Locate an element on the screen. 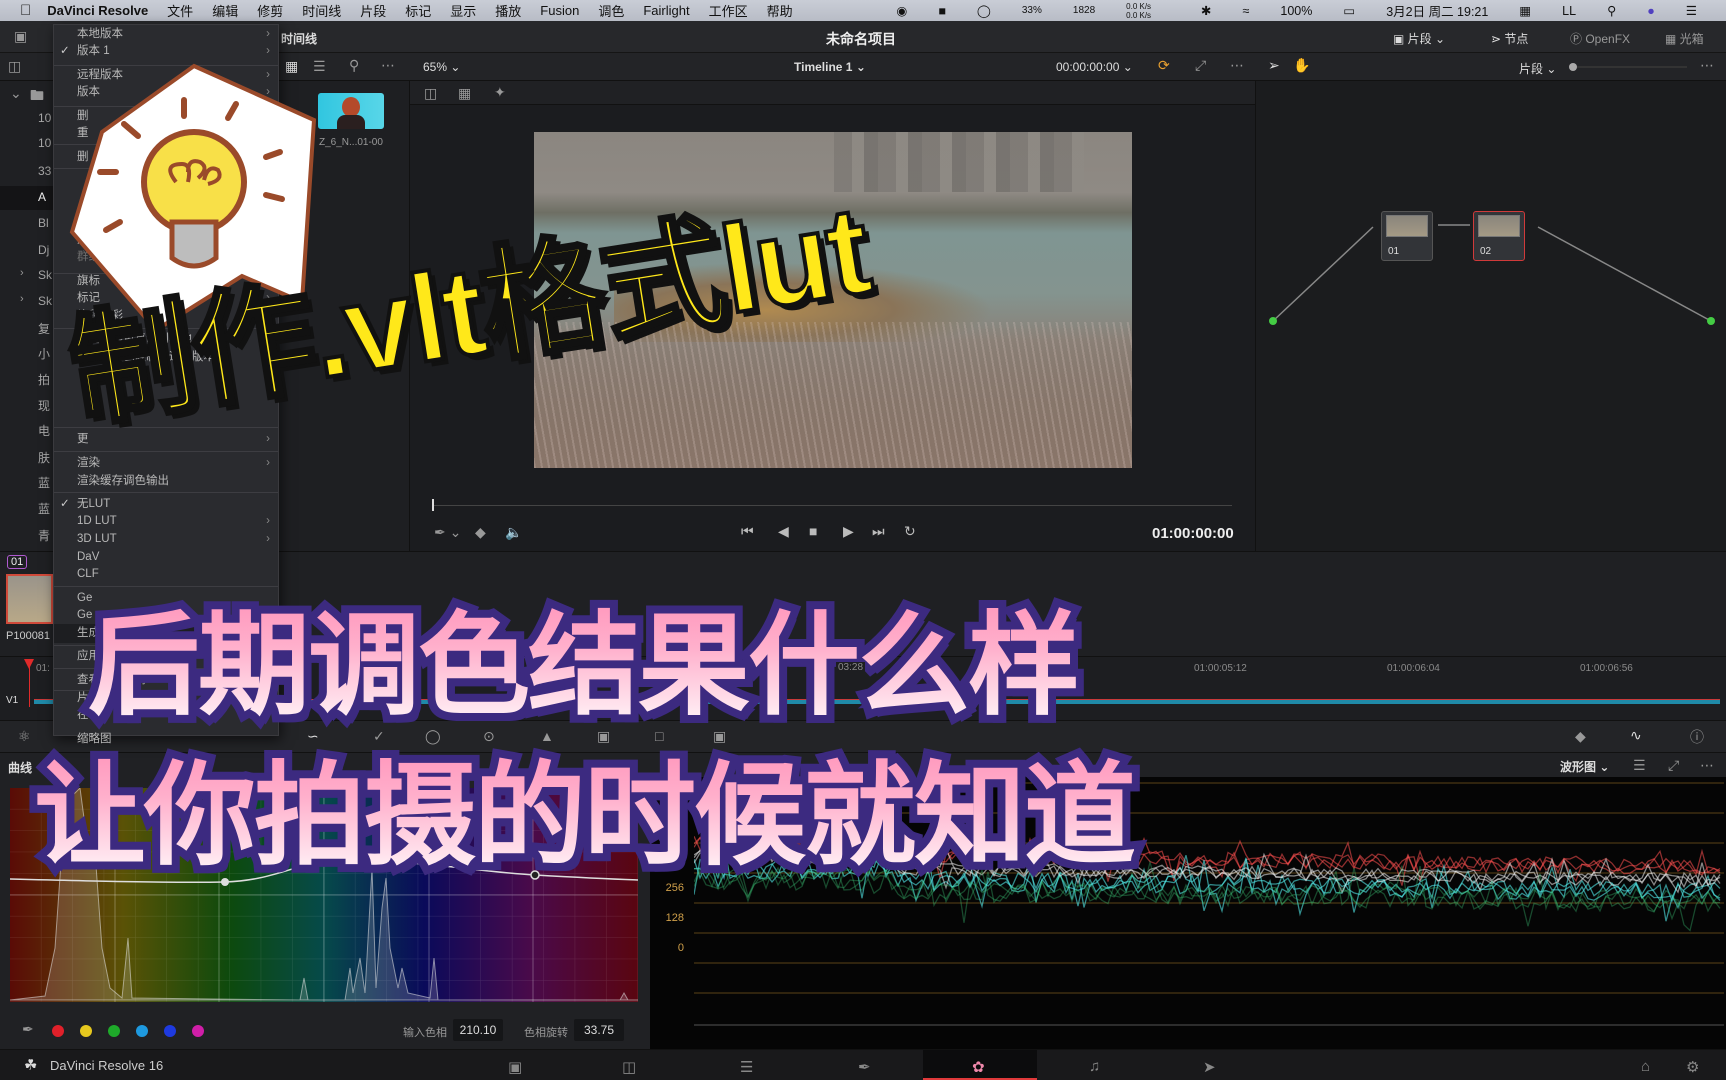 This screenshot has width=1726, height=1080. stop-icon: ■ is located at coordinates (813, 531).